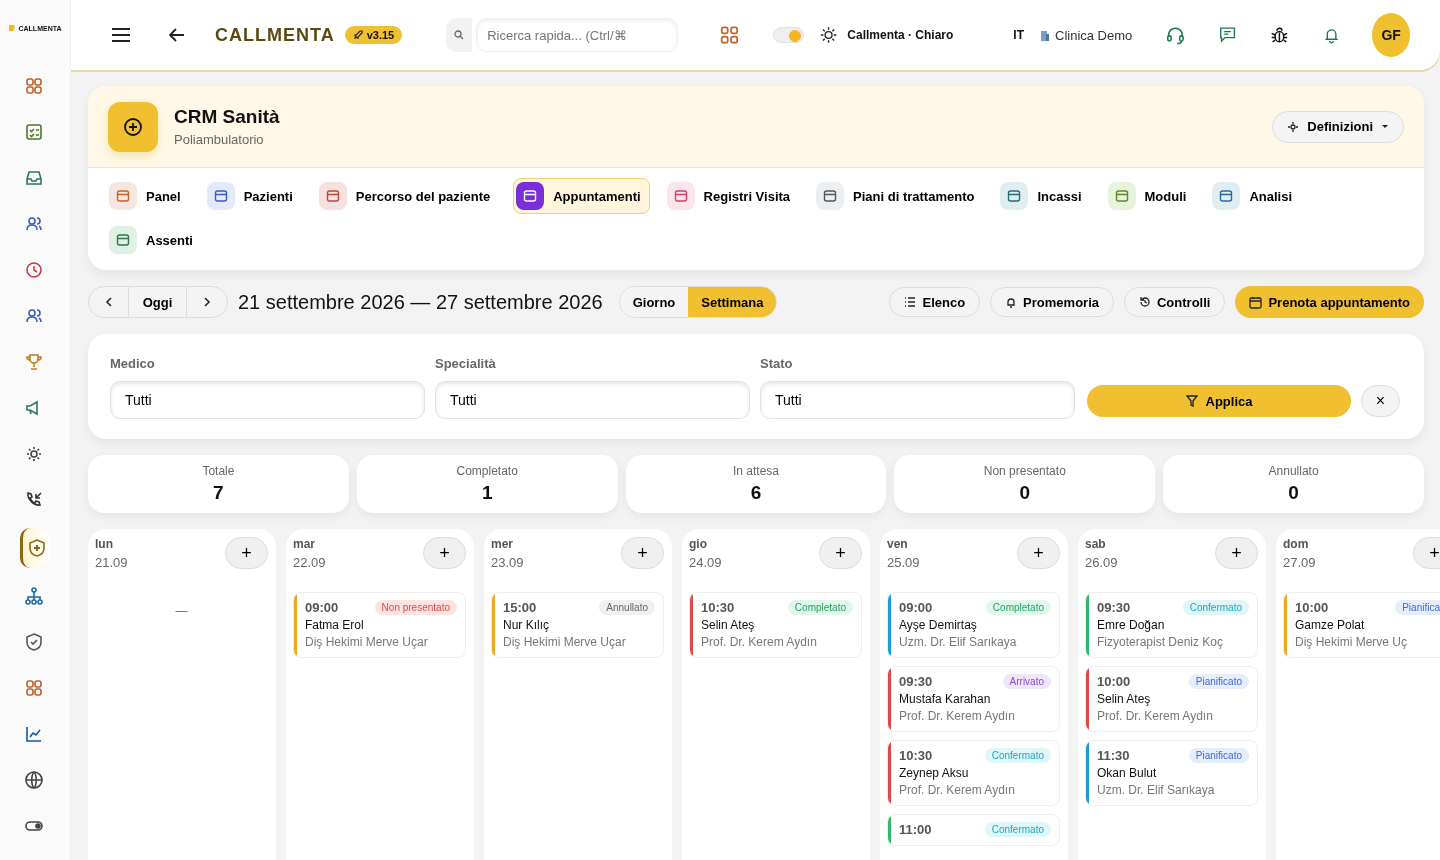  What do you see at coordinates (898, 544) in the screenshot?
I see `day-name: ven` at bounding box center [898, 544].